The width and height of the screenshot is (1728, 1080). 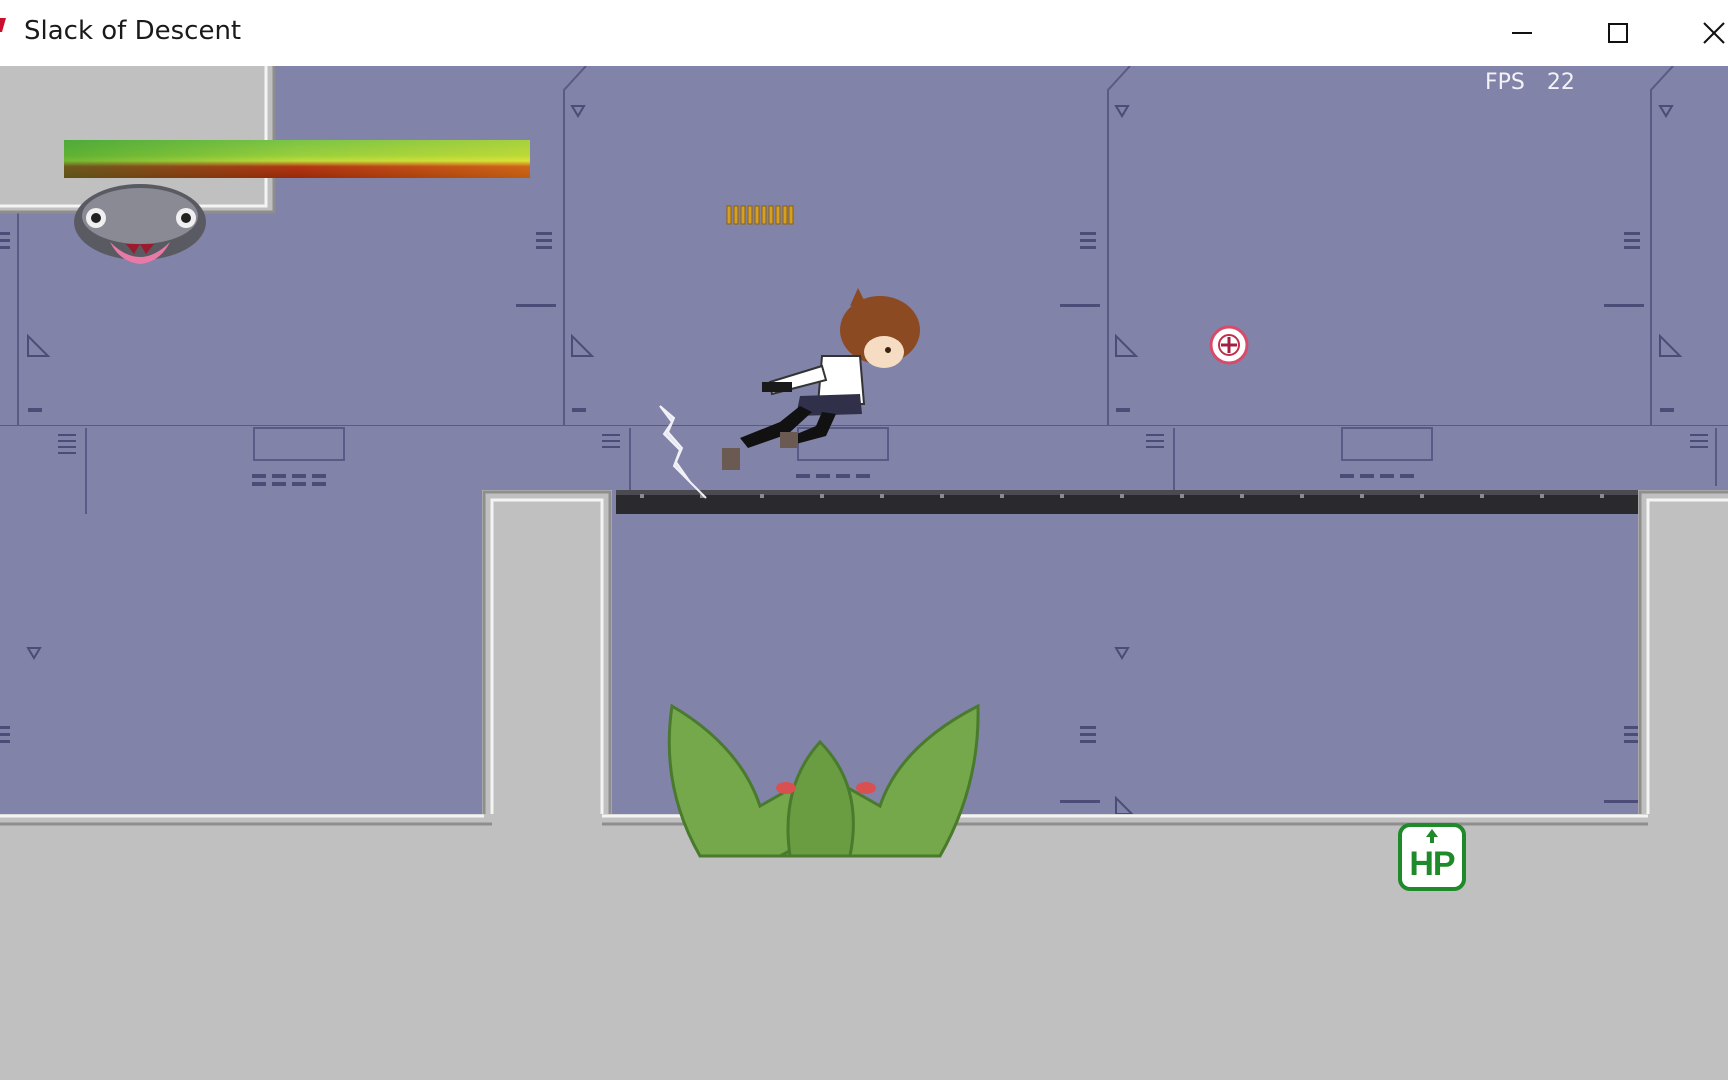 I want to click on ammo-indicator, so click(x=760, y=214).